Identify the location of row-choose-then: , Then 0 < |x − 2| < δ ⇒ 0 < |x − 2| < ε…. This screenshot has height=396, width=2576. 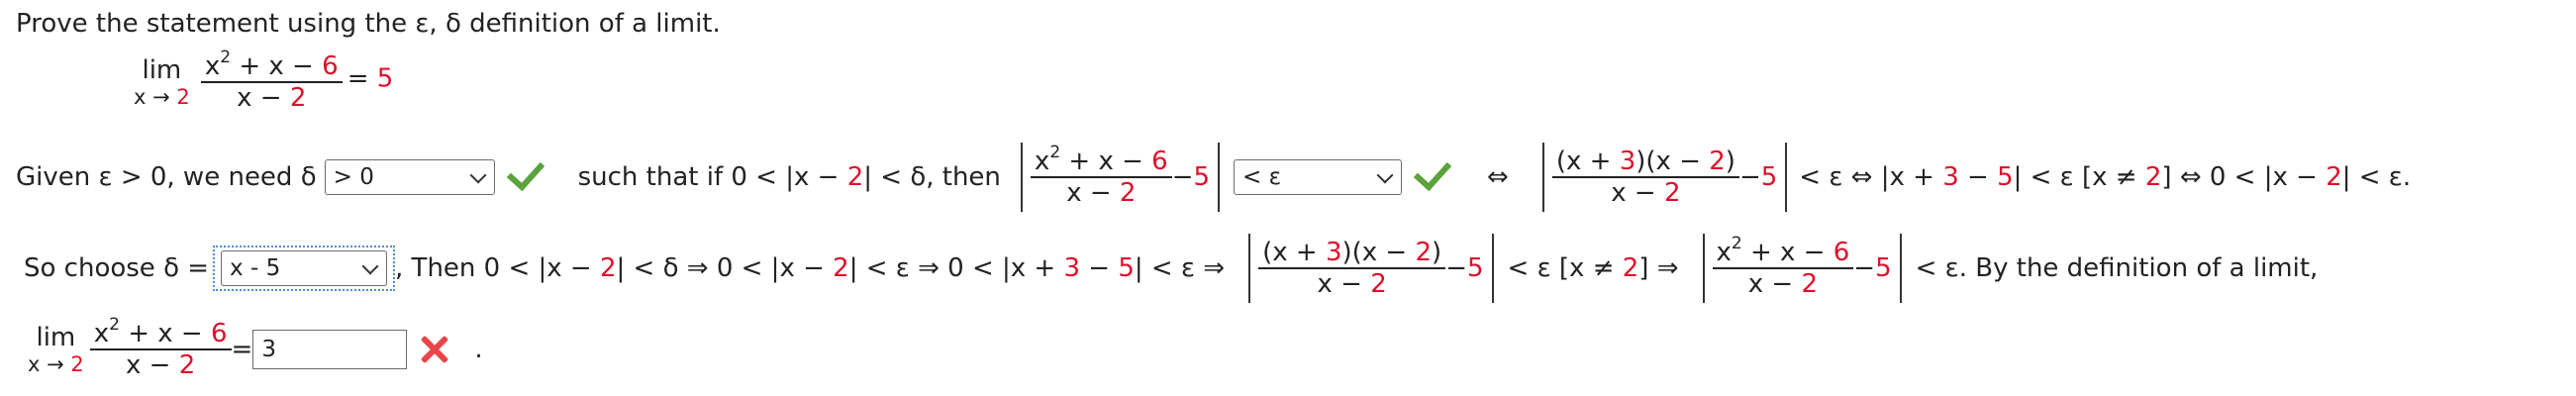
(810, 268).